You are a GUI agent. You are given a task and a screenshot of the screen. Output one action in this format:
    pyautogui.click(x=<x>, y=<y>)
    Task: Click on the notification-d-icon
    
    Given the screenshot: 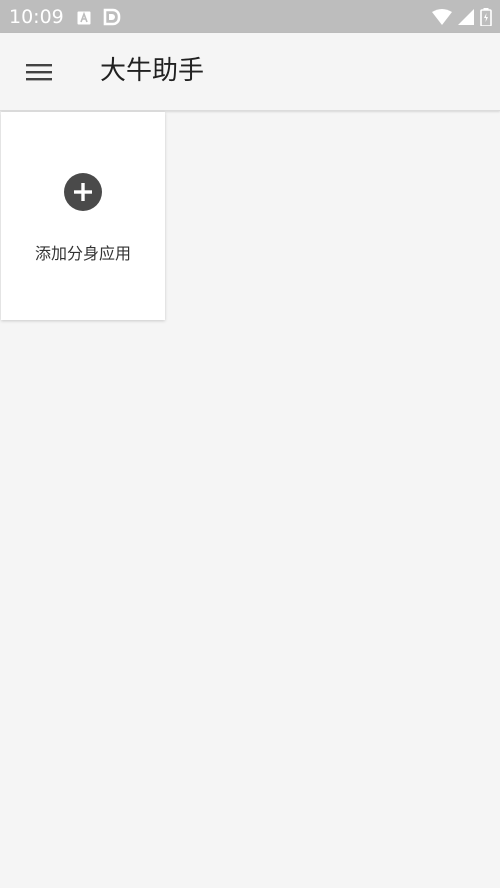 What is the action you would take?
    pyautogui.click(x=112, y=19)
    